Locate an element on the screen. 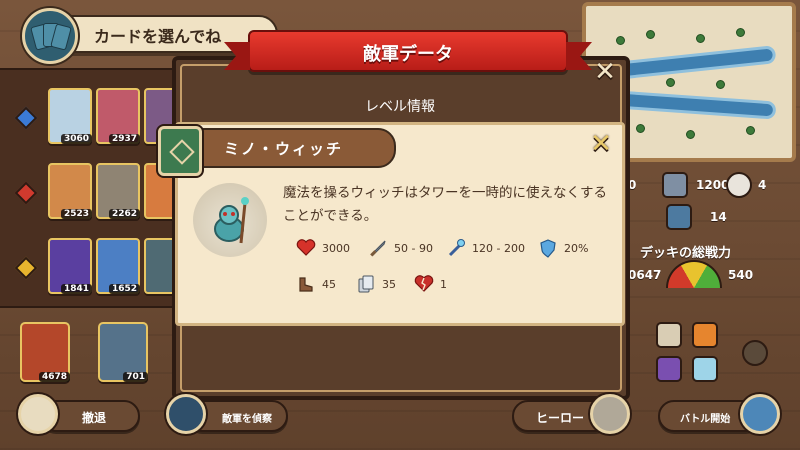 The image size is (800, 450). card-row3-1: 1841 is located at coordinates (70, 266).